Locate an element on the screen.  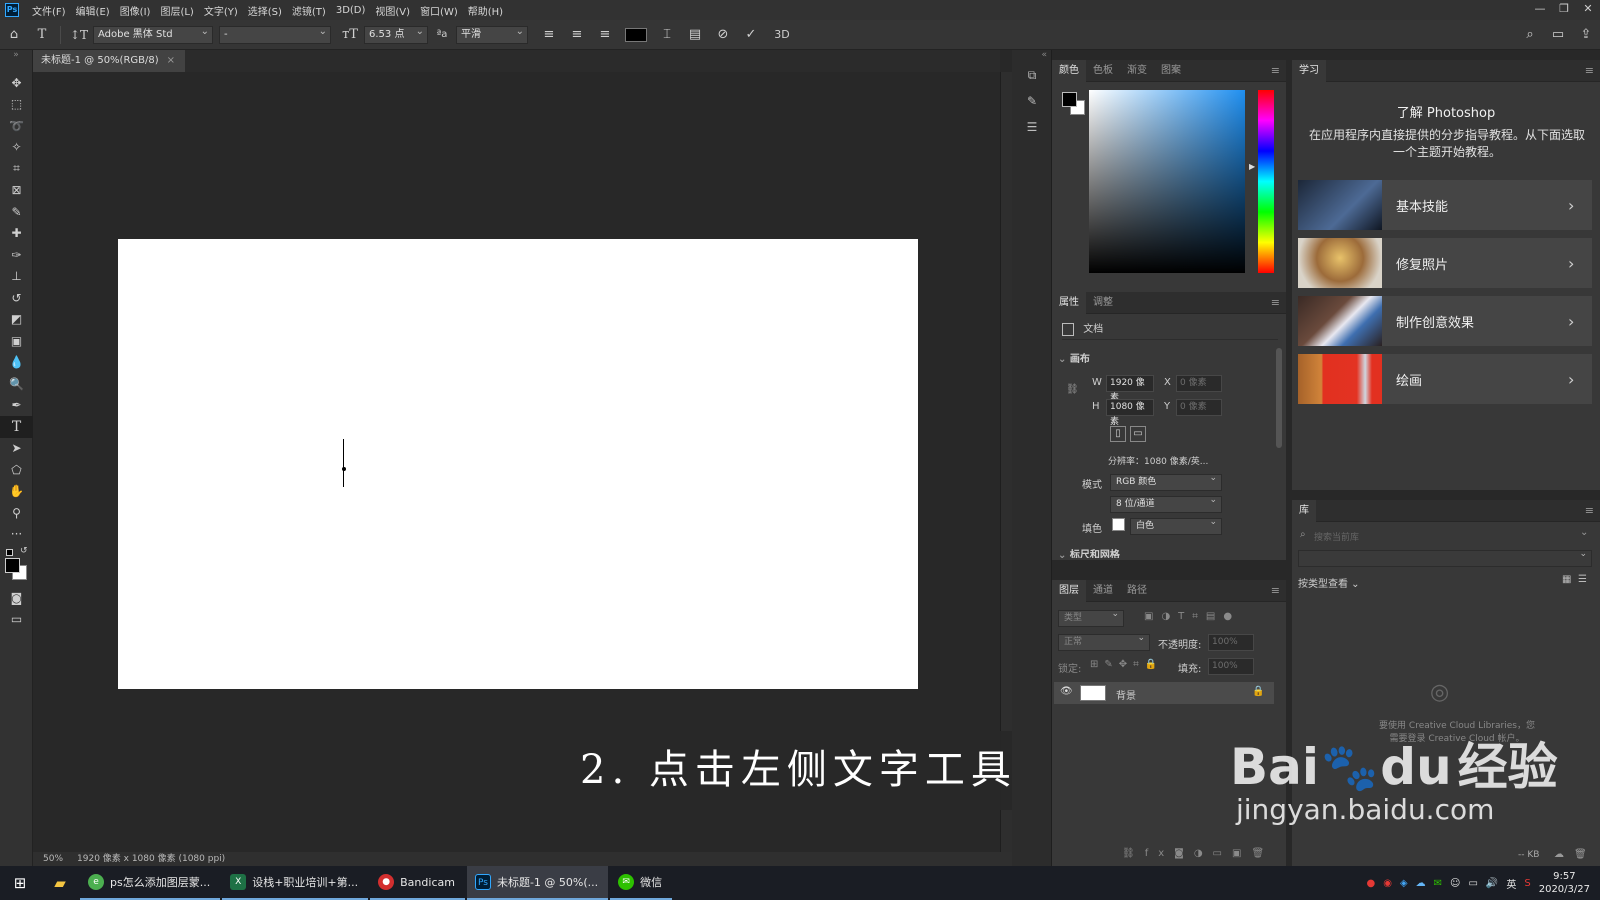
quick-mask-icon: ◙ is located at coordinates (16, 598).